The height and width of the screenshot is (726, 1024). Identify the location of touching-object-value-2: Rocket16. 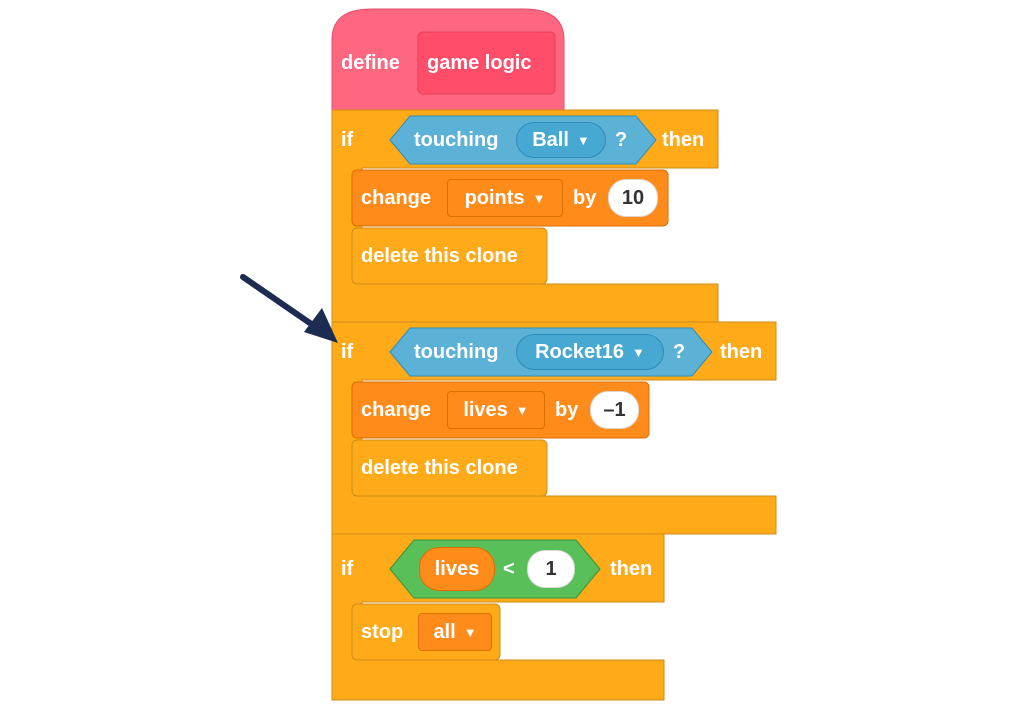
(580, 351).